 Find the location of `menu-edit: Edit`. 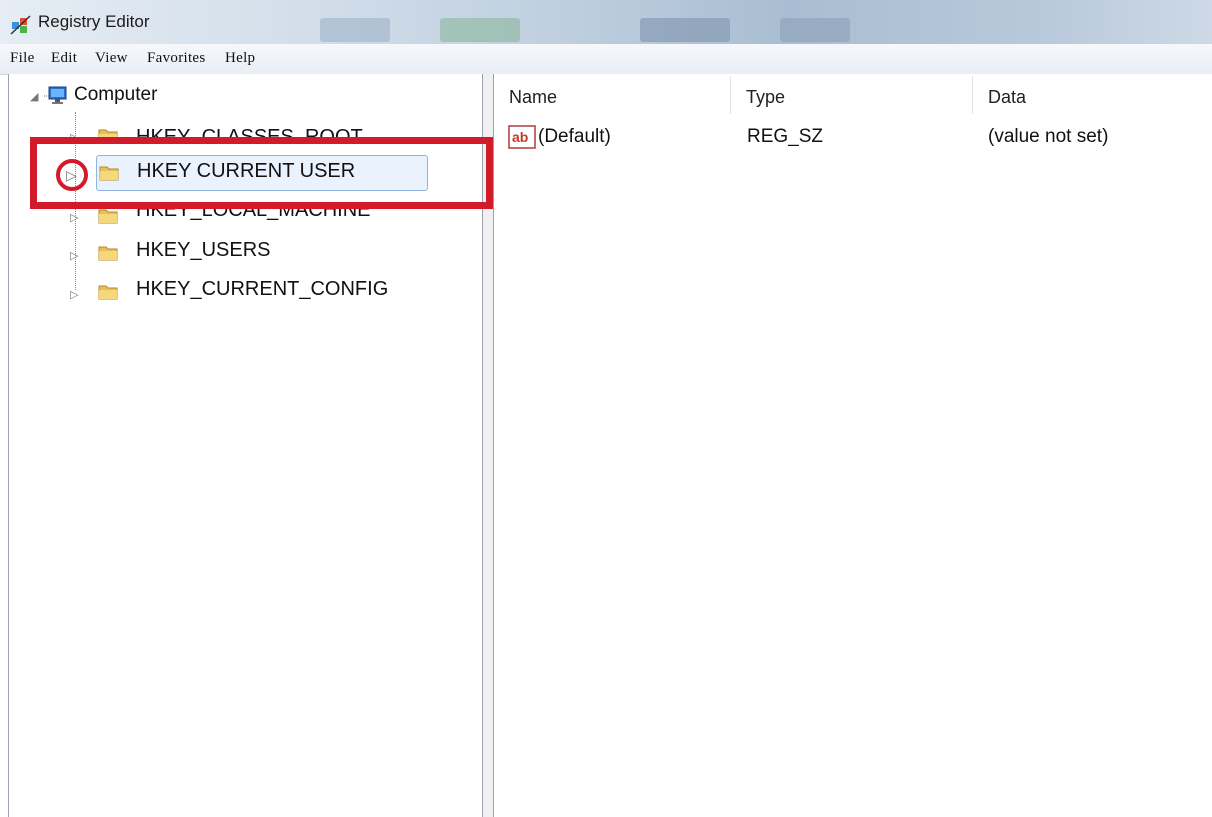

menu-edit: Edit is located at coordinates (64, 58).